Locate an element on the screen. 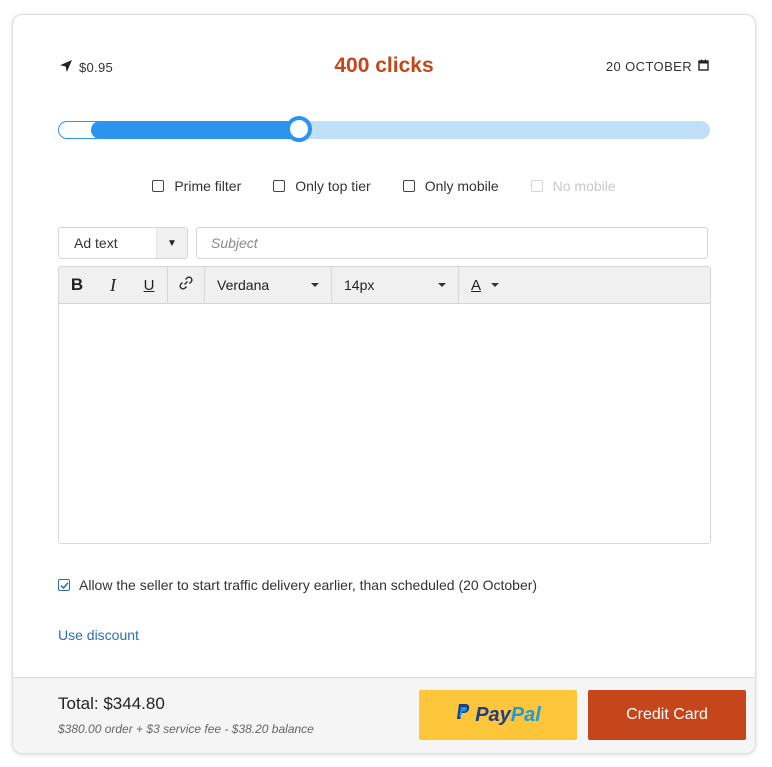  slider-fill is located at coordinates (195, 130).